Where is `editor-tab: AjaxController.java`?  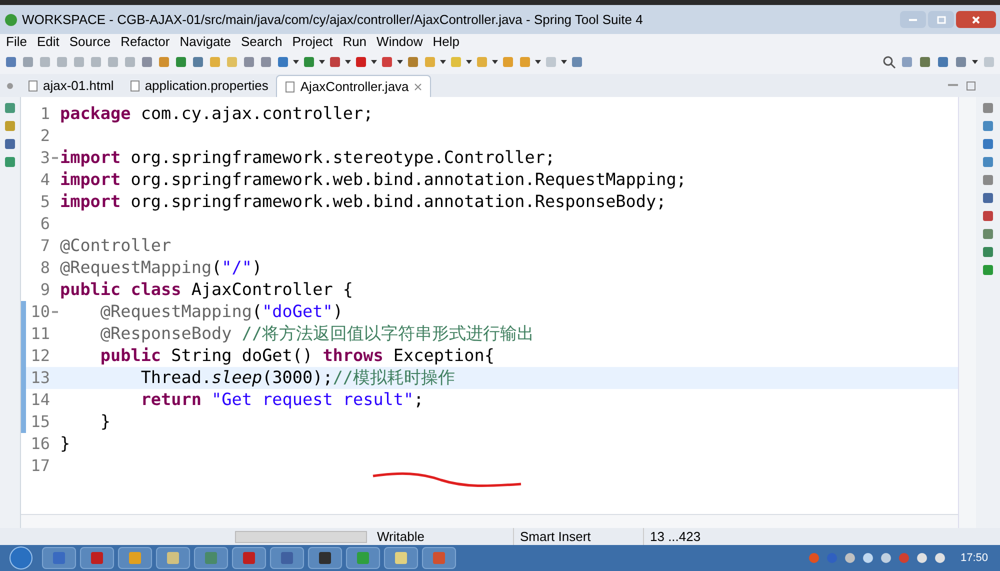
editor-tab: AjaxController.java is located at coordinates (353, 86).